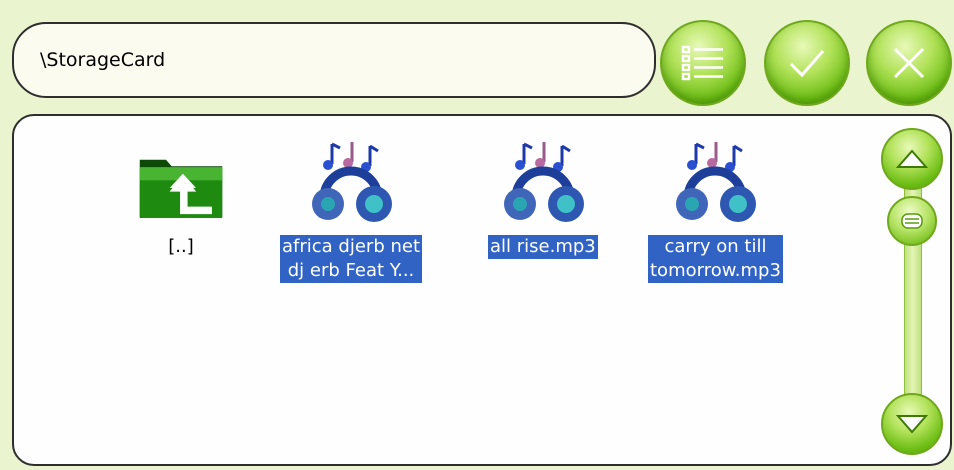  I want to click on checkmark-icon, so click(807, 64).